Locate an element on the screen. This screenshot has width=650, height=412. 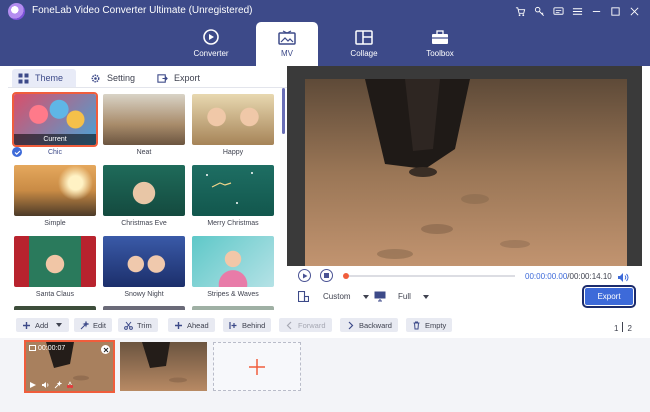
feedback-icon is located at coordinates (558, 11).